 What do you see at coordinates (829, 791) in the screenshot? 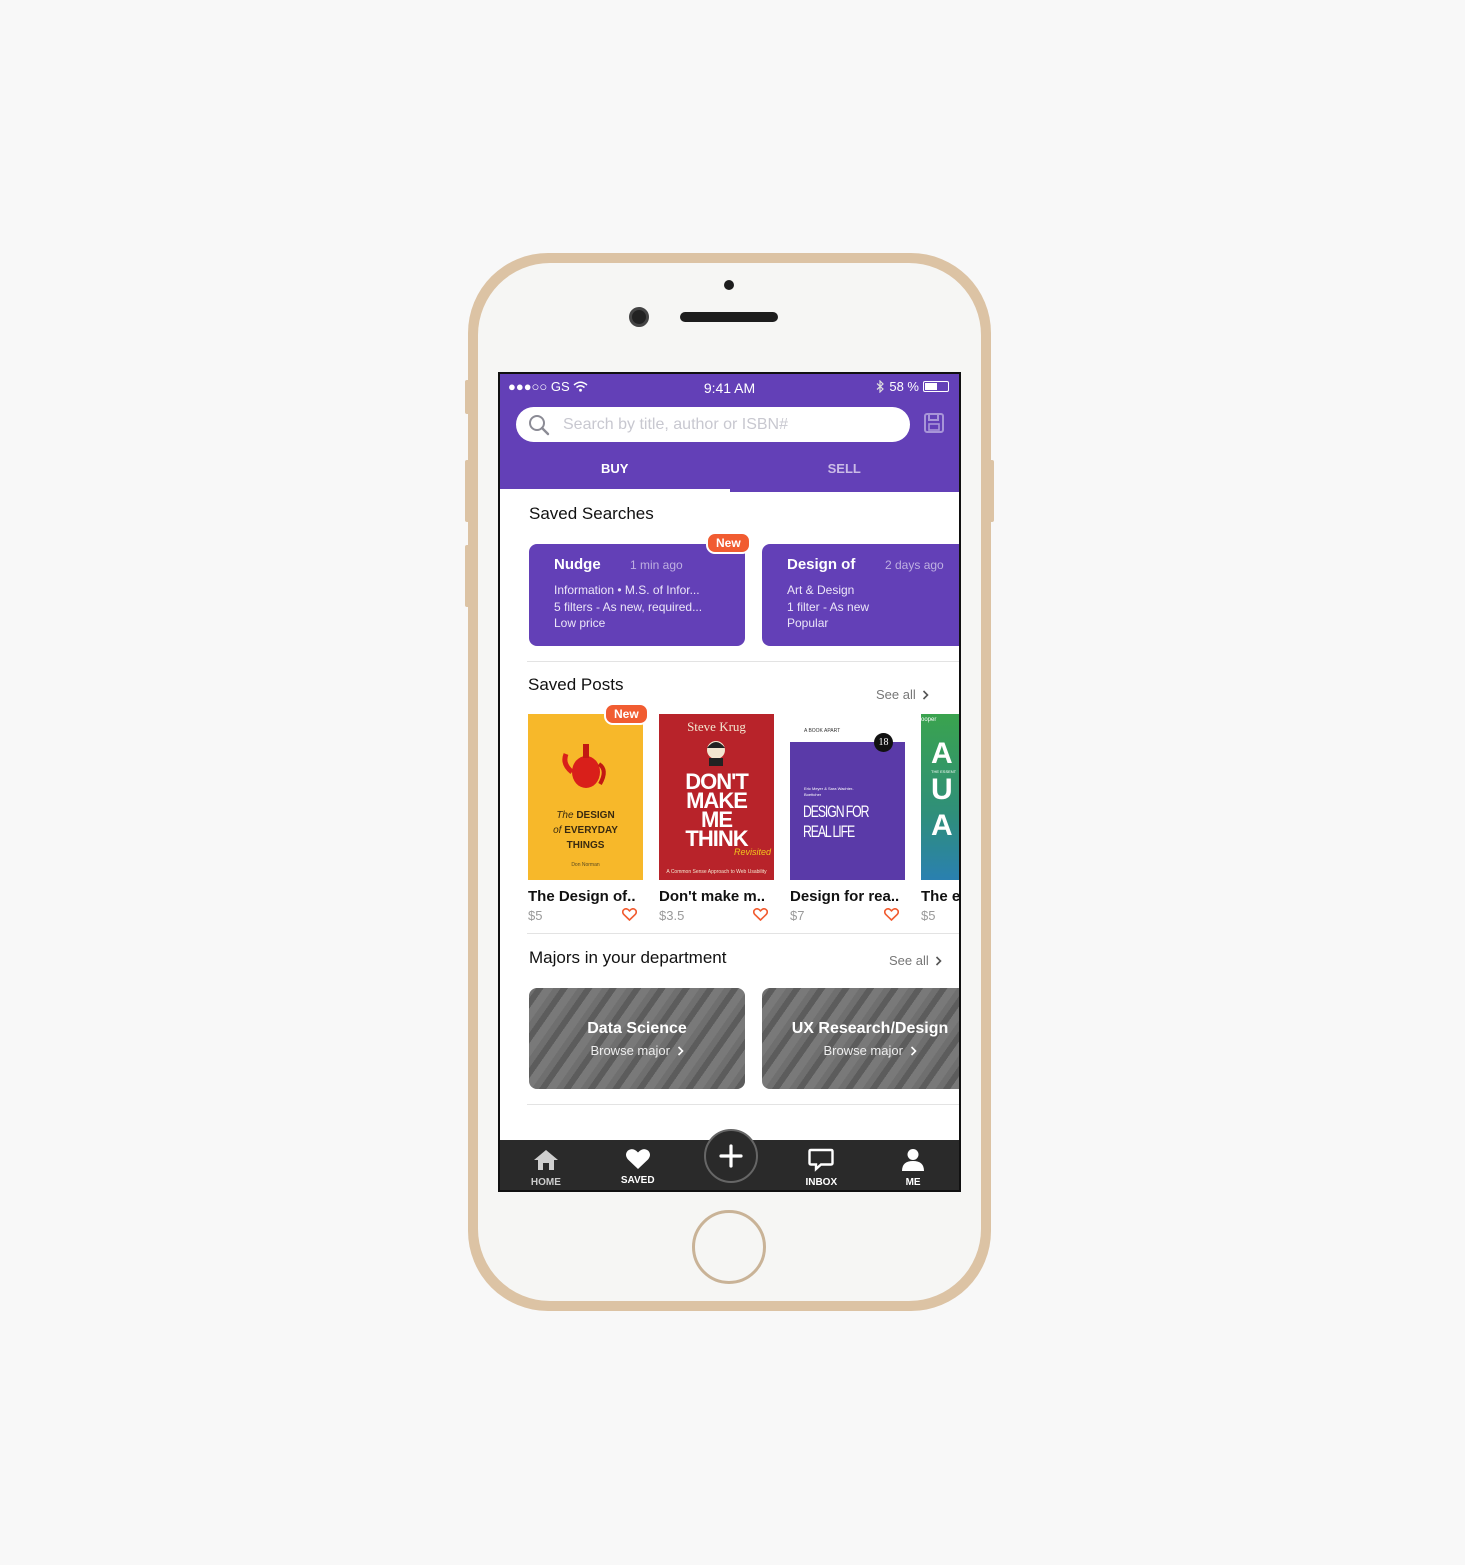
I see `cover-authors: Eric Meyer & Sara Wachter-Boettcher` at bounding box center [829, 791].